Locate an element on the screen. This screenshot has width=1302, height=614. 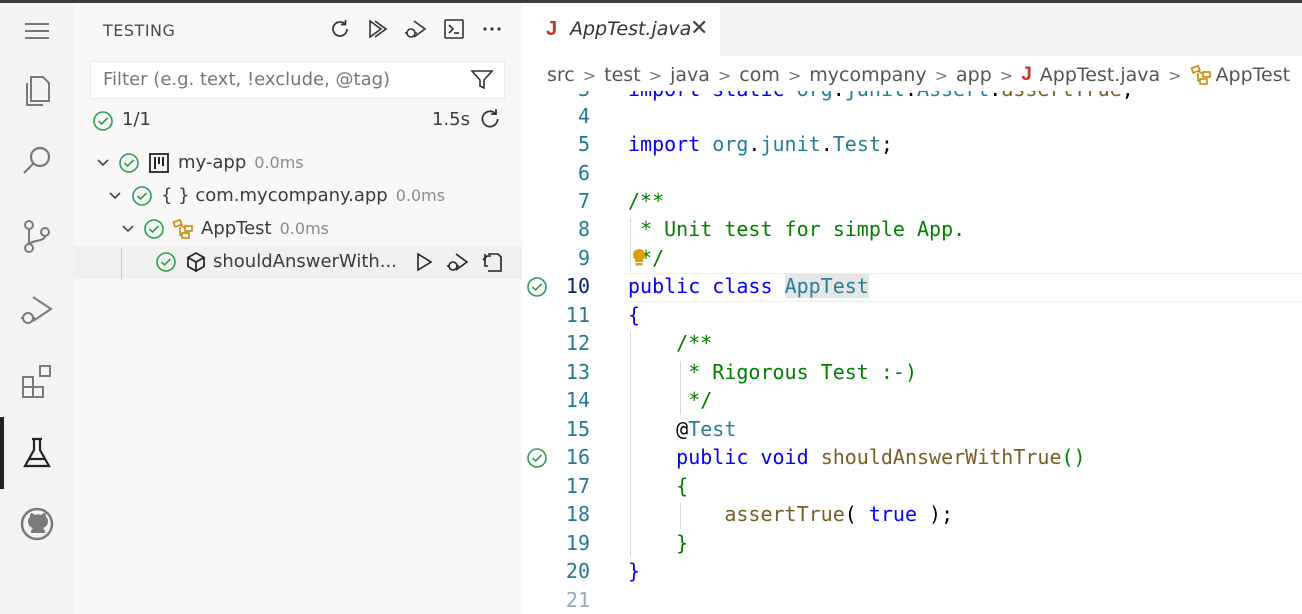
filter-button is located at coordinates (482, 82).